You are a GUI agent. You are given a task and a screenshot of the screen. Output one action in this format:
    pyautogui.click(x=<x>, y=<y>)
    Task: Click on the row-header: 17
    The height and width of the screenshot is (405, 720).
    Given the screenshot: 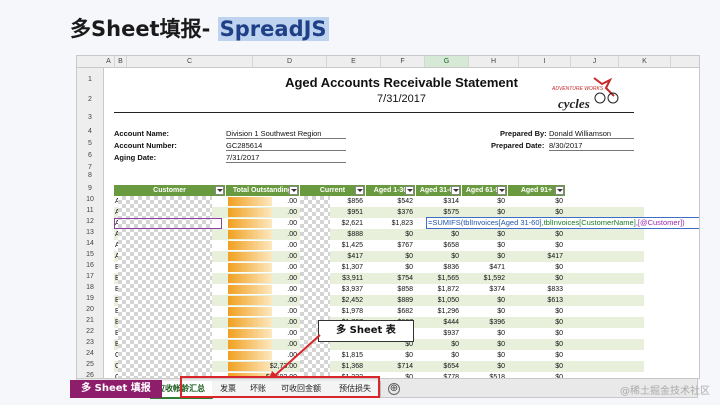 What is the action you would take?
    pyautogui.click(x=90, y=276)
    